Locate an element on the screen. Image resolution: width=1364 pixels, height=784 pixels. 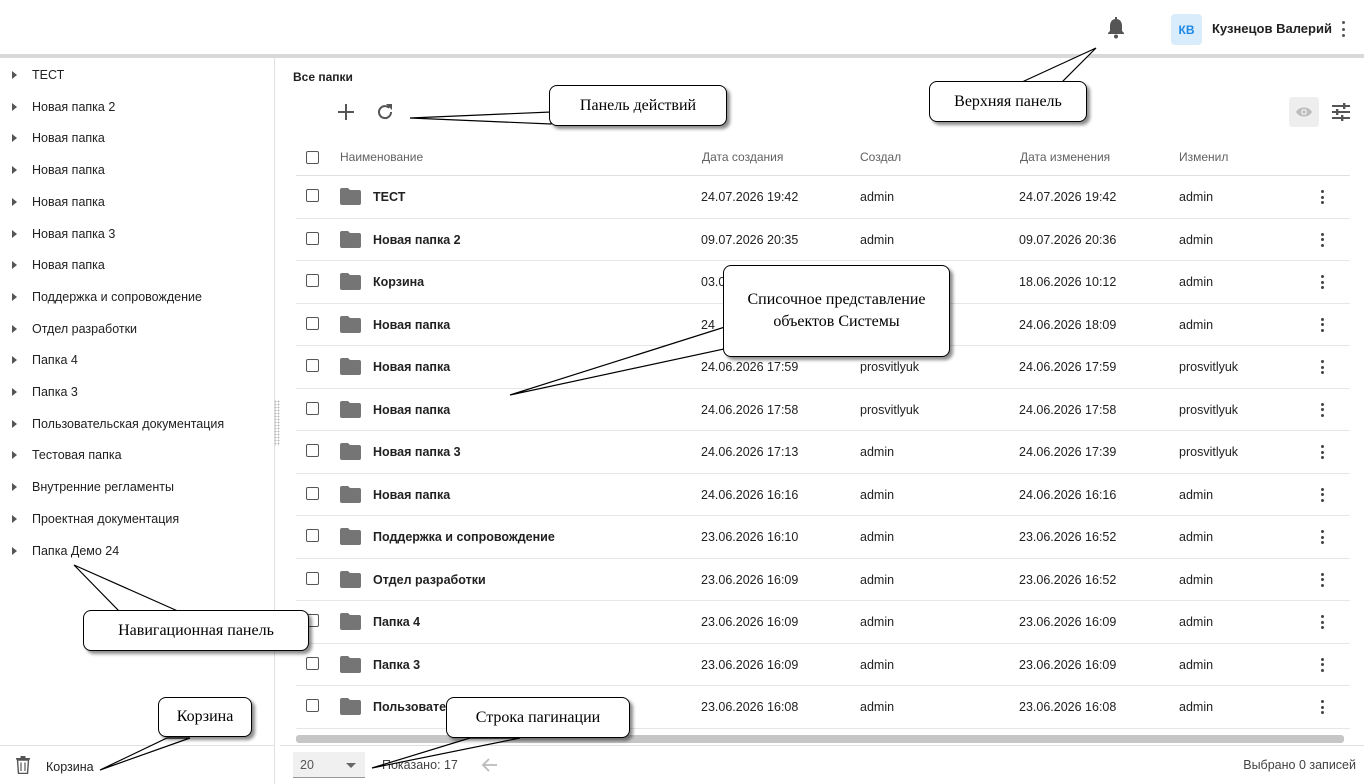
sidebar-tree-item: Отдел разработки is located at coordinates (135, 329).